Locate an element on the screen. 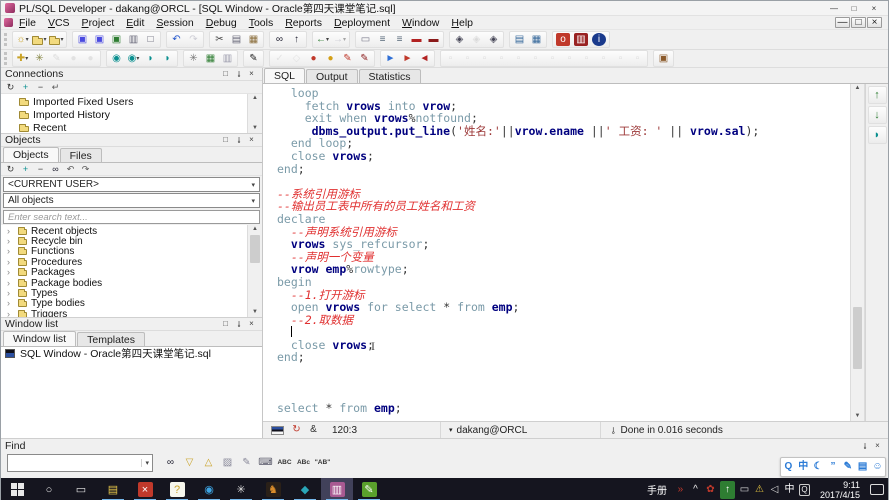 Image resolution: width=889 pixels, height=500 pixels. tray-volume-icon: ◁ is located at coordinates (774, 490).